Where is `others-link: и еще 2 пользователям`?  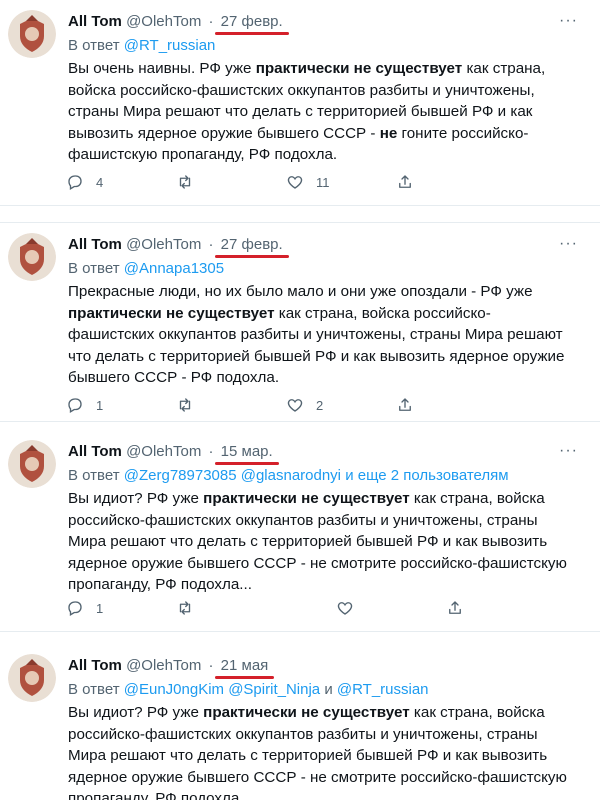 others-link: и еще 2 пользователям is located at coordinates (426, 475).